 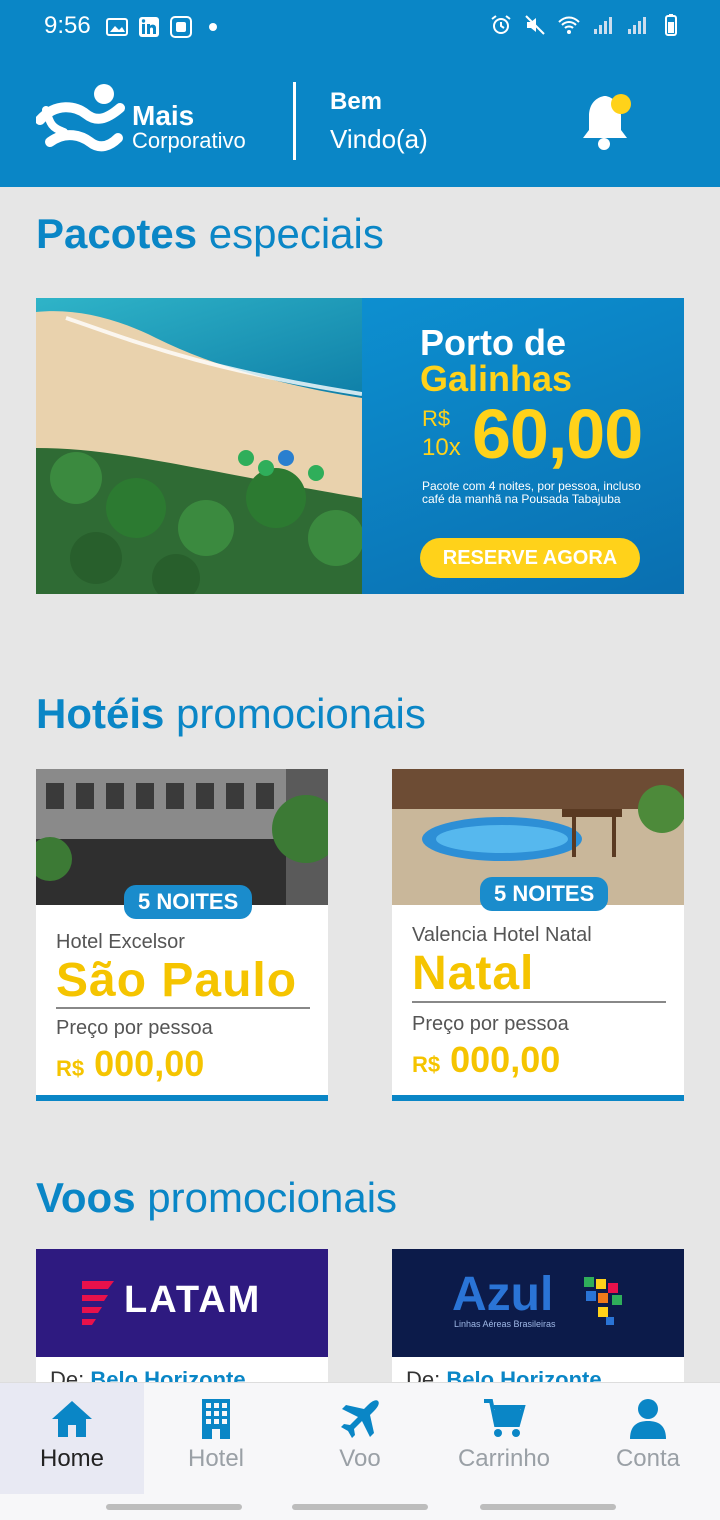 What do you see at coordinates (557, 434) in the screenshot?
I see `banner-price: 60,00` at bounding box center [557, 434].